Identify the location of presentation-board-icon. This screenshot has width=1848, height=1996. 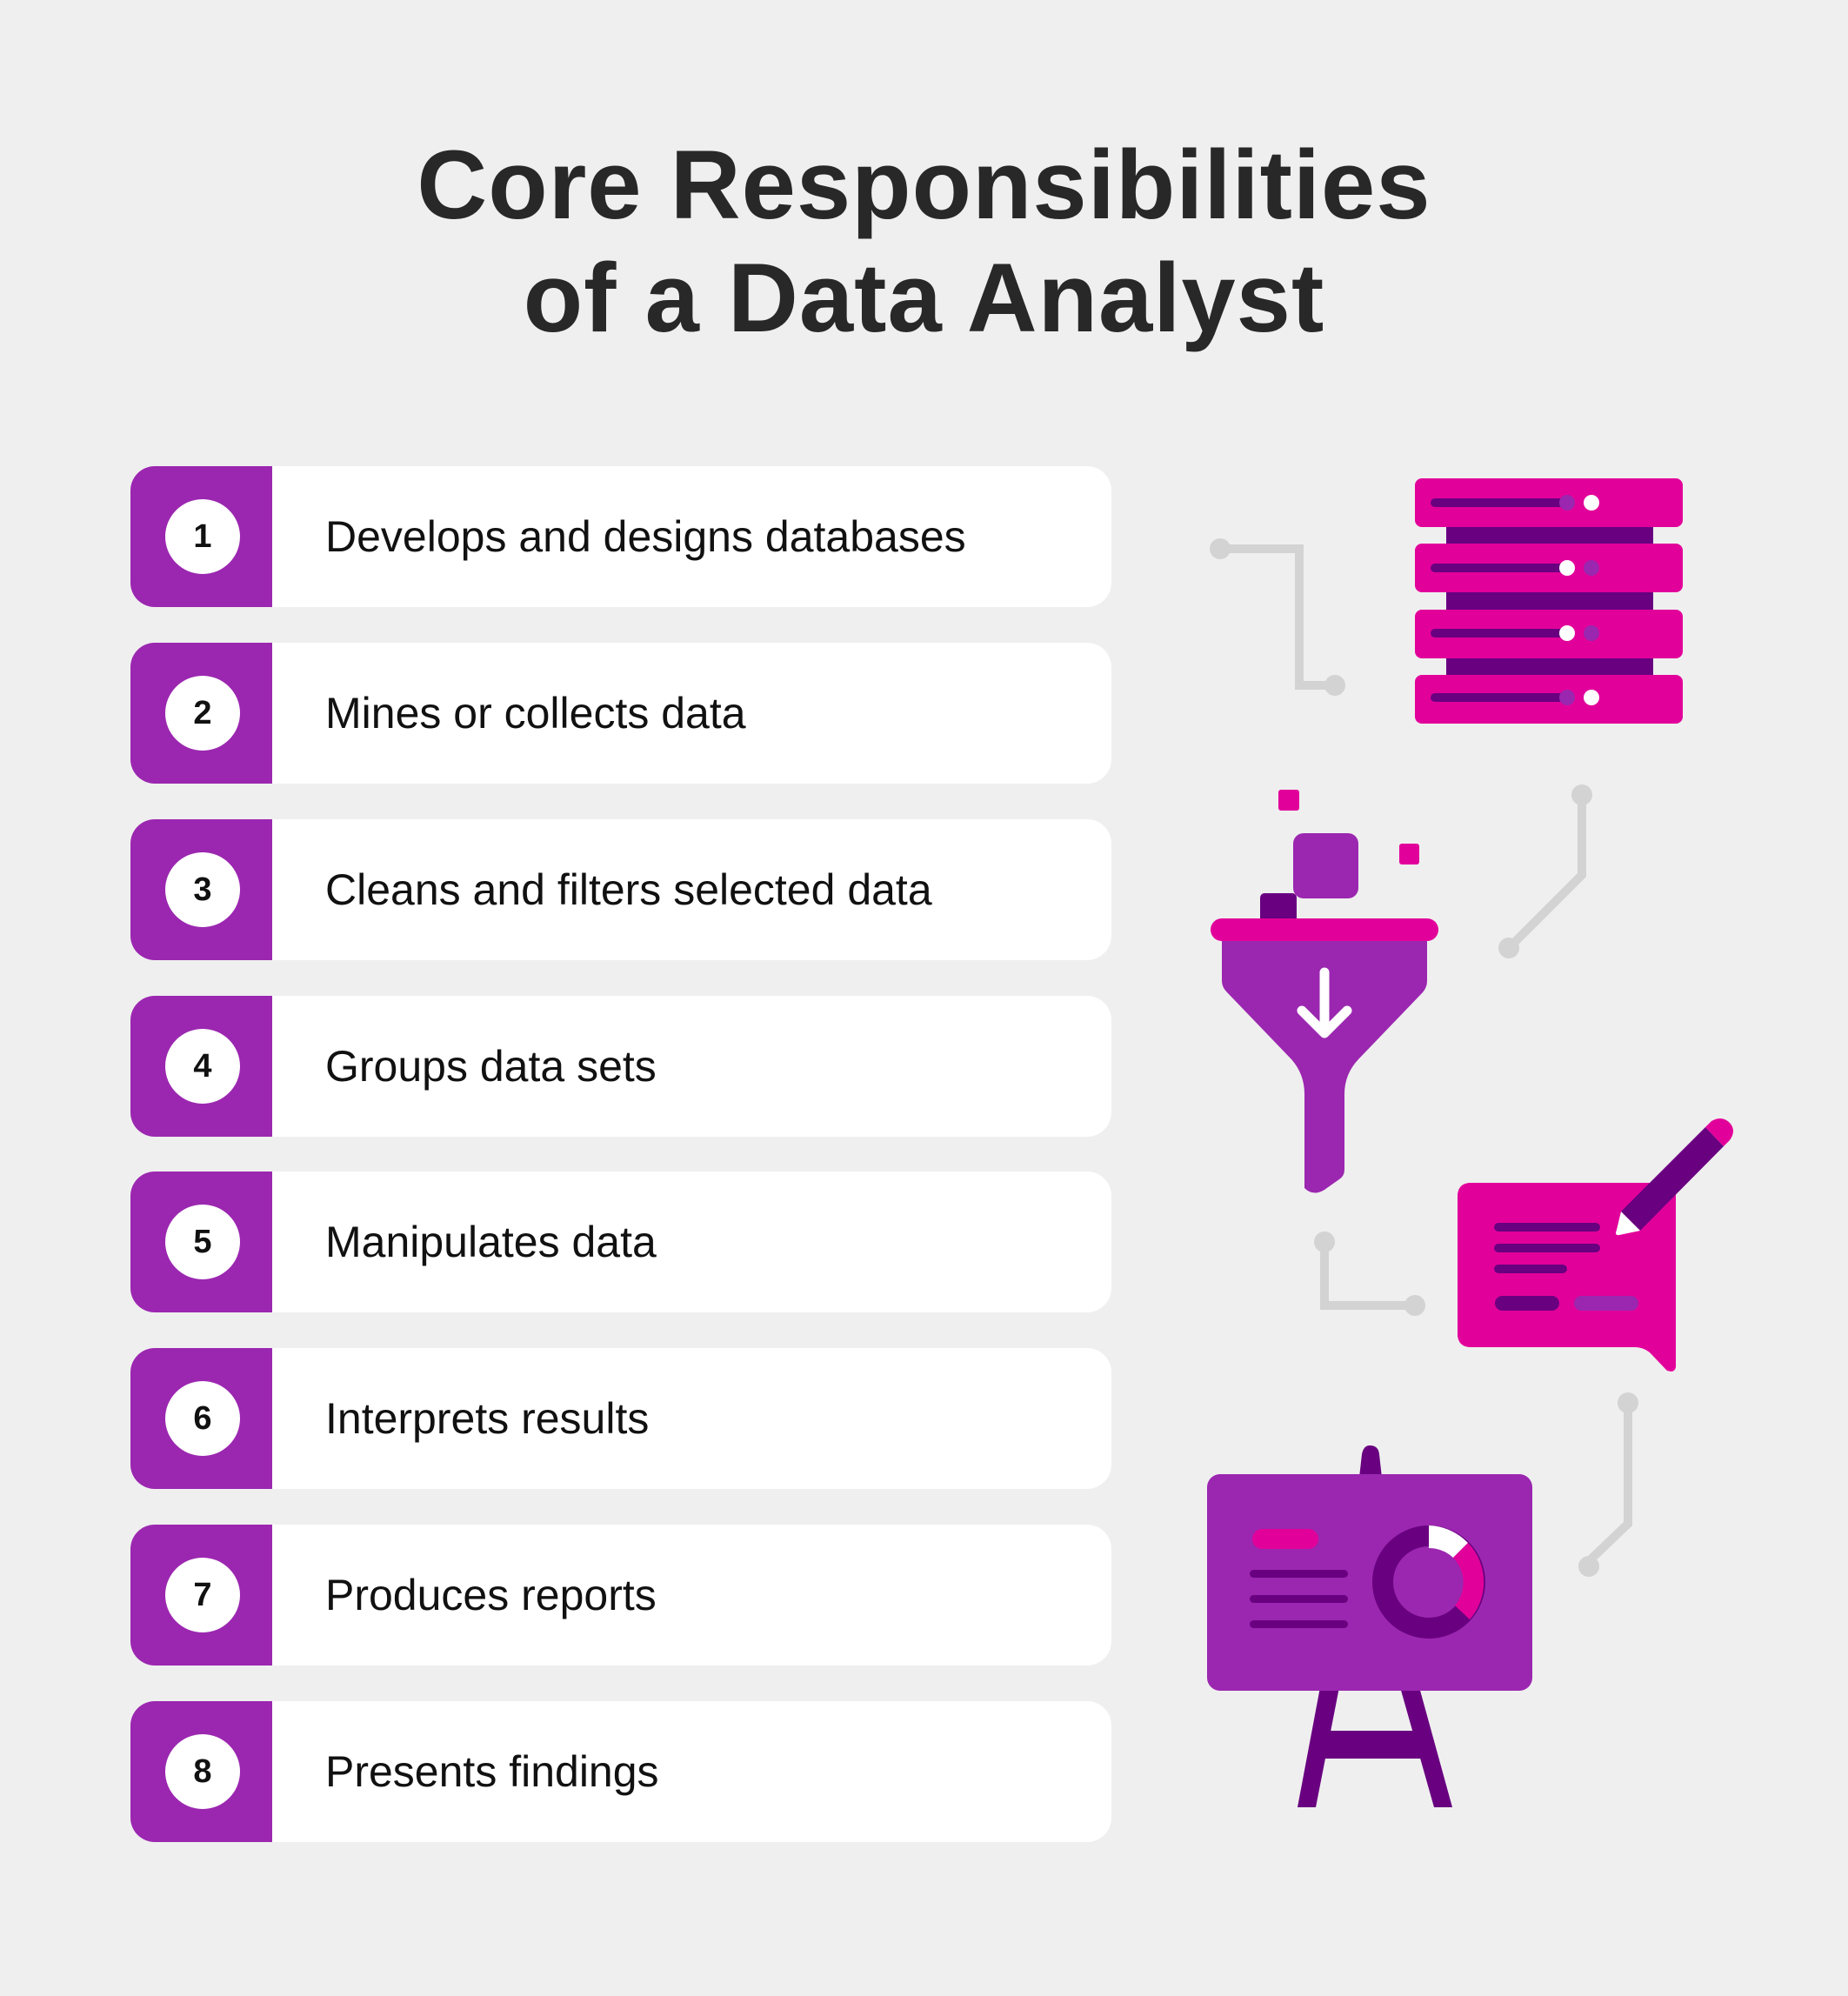
(1369, 1626).